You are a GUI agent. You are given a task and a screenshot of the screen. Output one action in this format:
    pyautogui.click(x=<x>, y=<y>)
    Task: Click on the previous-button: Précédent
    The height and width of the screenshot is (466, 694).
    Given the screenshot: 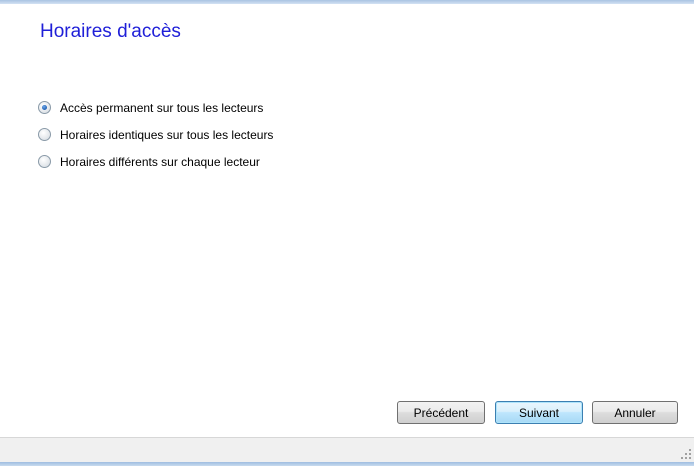 What is the action you would take?
    pyautogui.click(x=441, y=412)
    